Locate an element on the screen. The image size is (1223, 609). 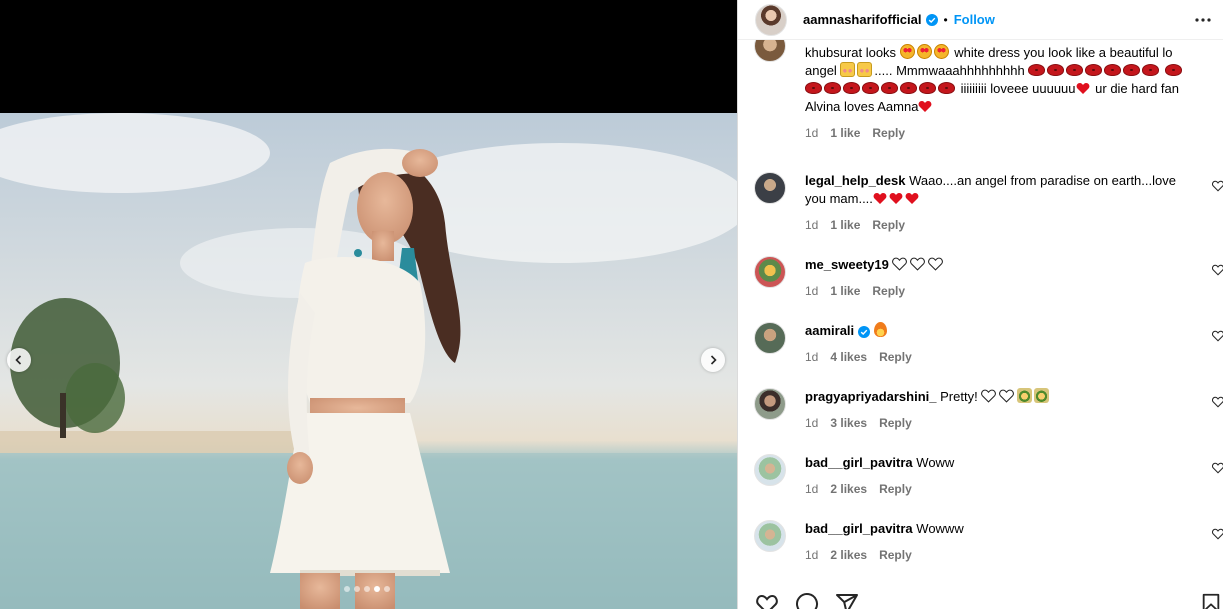
bookmark-icon is located at coordinates (1211, 600).